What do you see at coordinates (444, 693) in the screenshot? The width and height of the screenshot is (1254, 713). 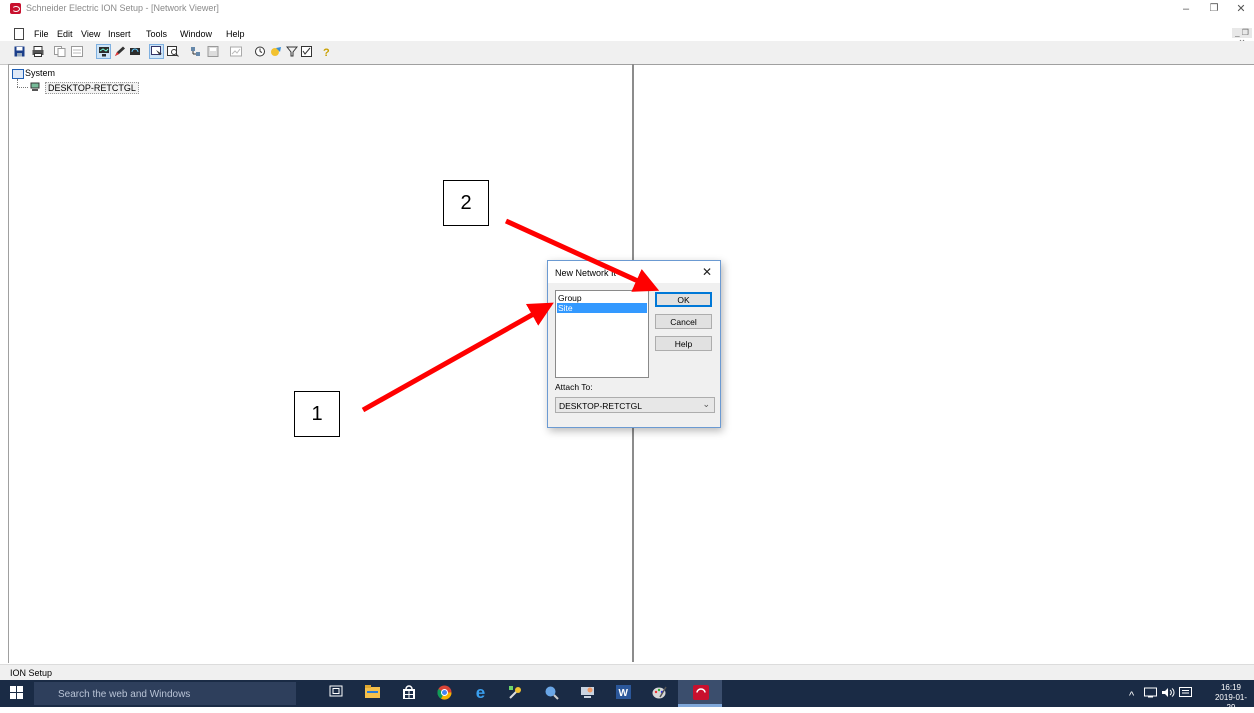 I see `chrome-icon` at bounding box center [444, 693].